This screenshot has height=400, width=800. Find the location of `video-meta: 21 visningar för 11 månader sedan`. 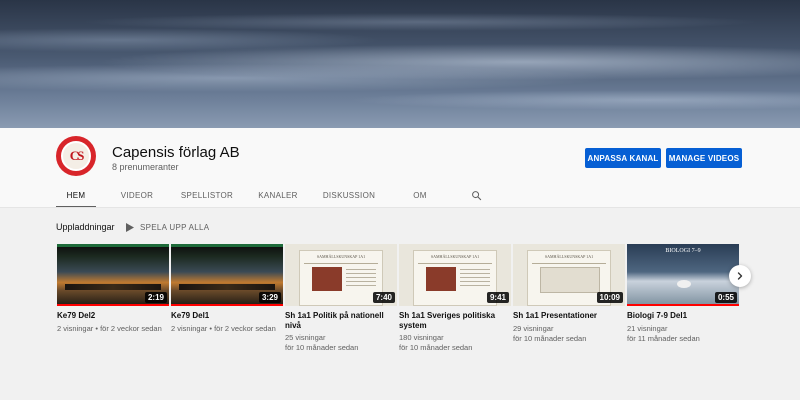

video-meta: 21 visningar för 11 månader sedan is located at coordinates (682, 334).